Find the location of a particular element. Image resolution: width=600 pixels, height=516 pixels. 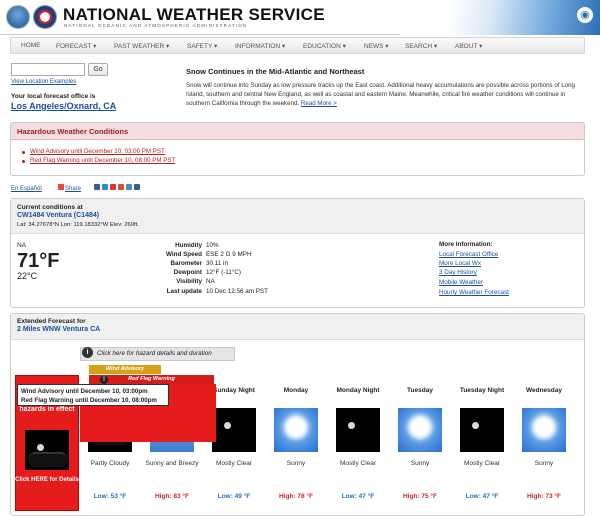

forecast-day-name: Tuesday Night is located at coordinates (482, 390).